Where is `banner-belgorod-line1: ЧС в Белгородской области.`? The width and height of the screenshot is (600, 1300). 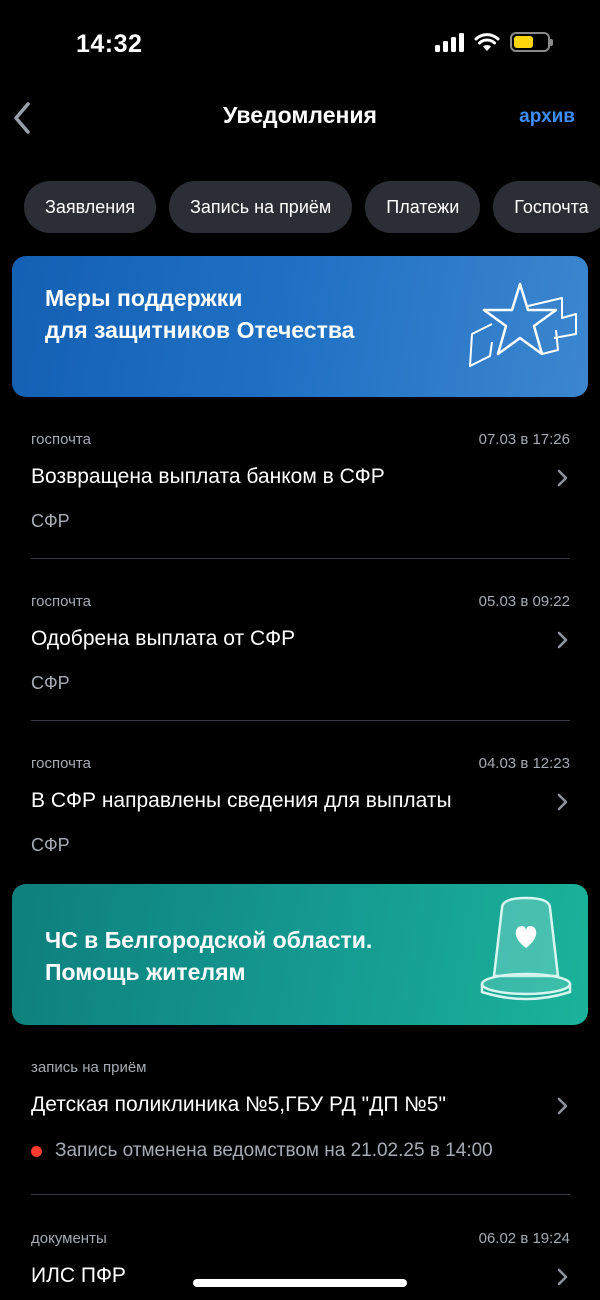 banner-belgorod-line1: ЧС в Белгородской области. is located at coordinates (209, 940).